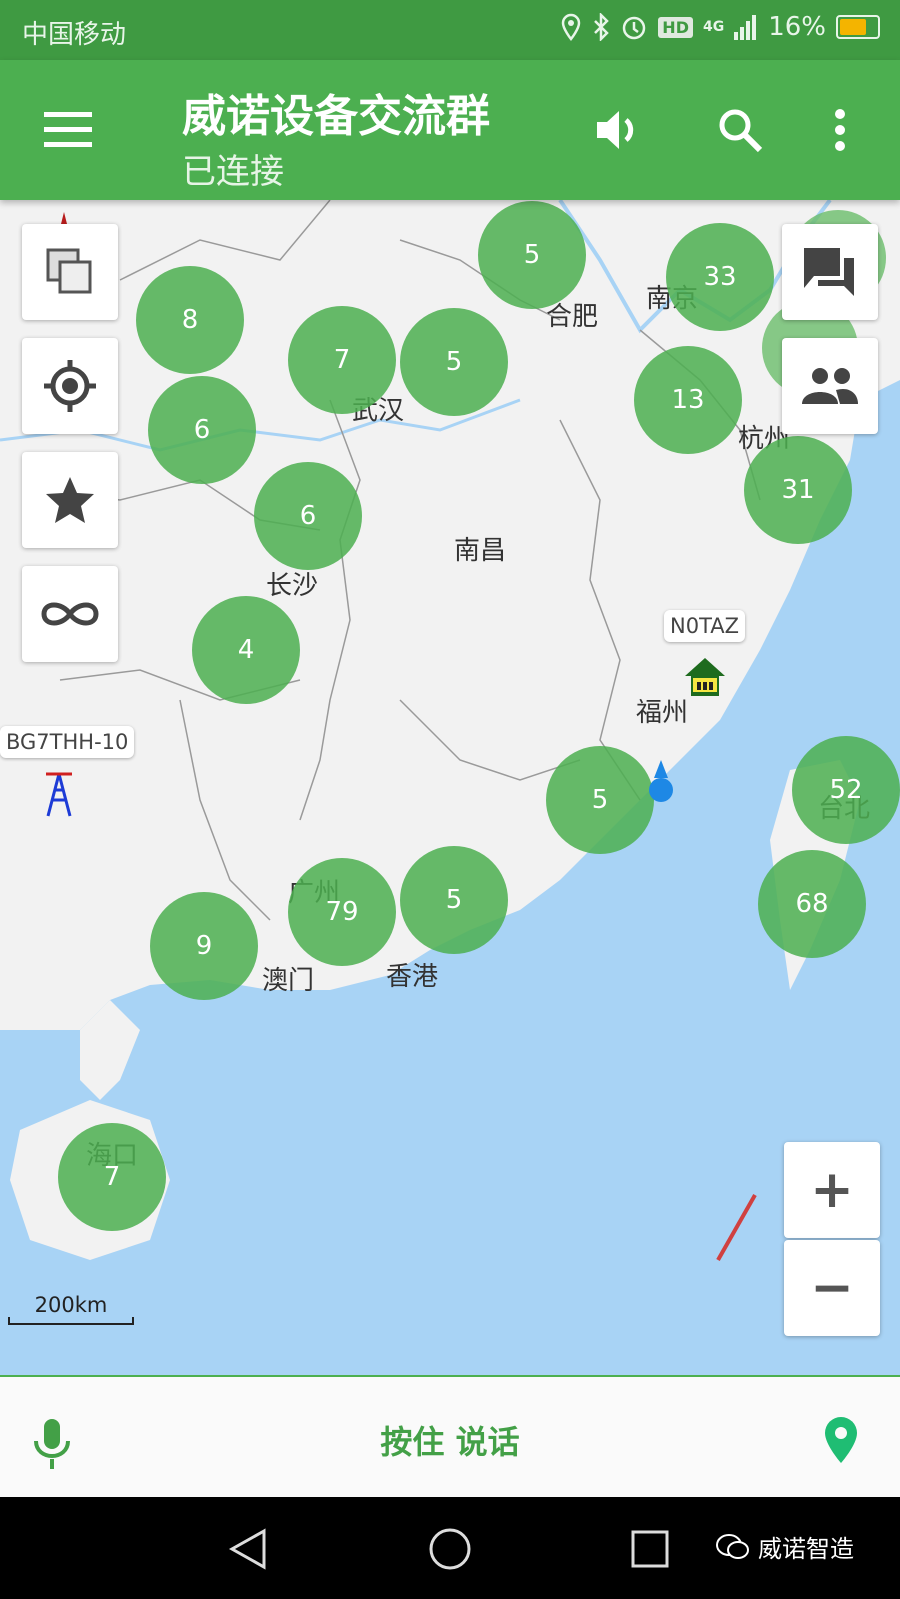 The image size is (900, 1599). Describe the element at coordinates (650, 1549) in the screenshot. I see `recents-icon` at that location.